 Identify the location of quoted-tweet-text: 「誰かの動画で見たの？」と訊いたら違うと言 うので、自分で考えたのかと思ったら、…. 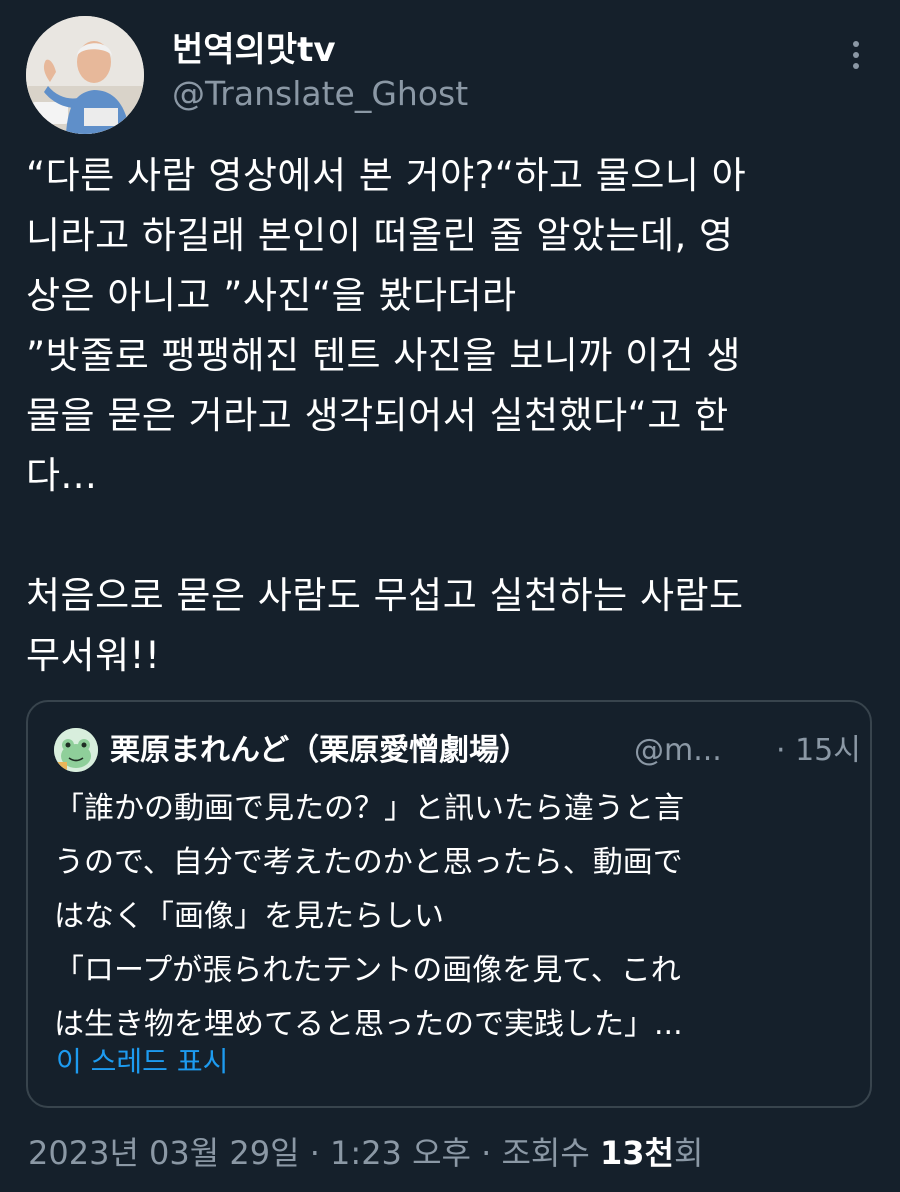
(369, 916).